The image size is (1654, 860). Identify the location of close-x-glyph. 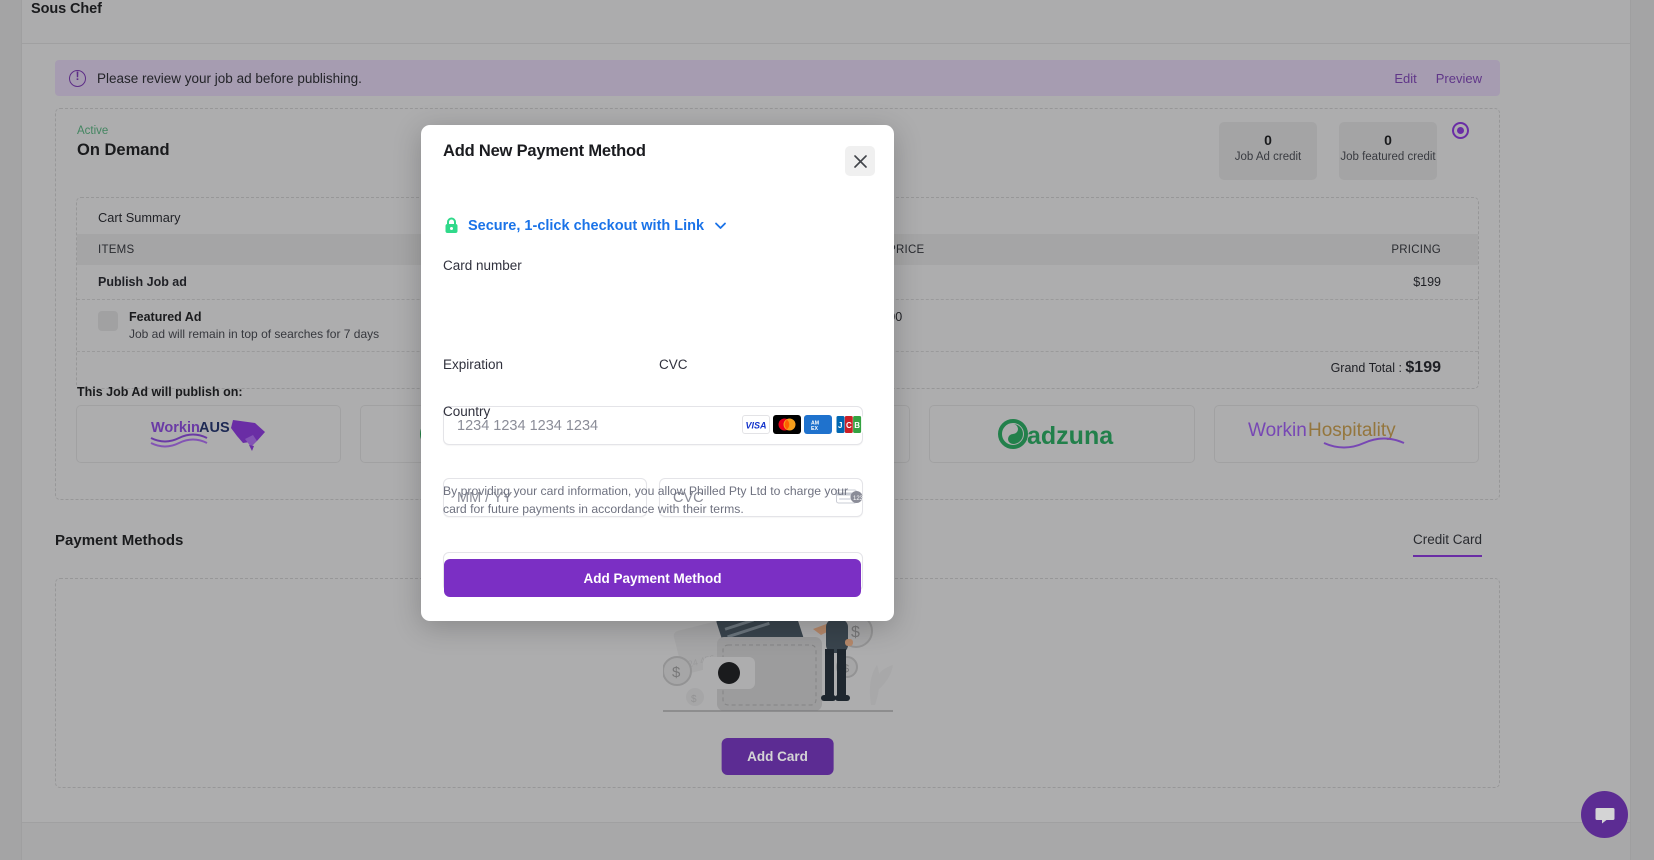
(860, 161).